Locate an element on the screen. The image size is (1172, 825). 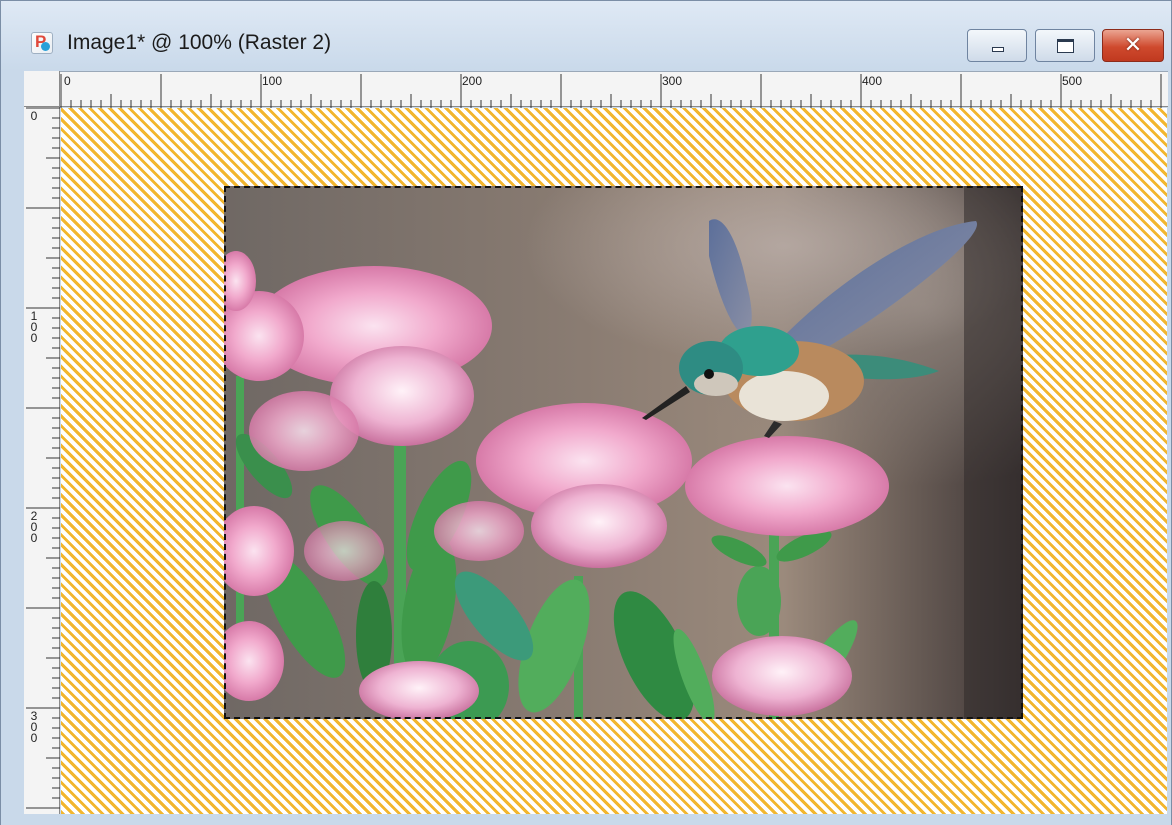
horizontal-ruler: 0 100 200 300 400 500 is located at coordinates (596, 89).